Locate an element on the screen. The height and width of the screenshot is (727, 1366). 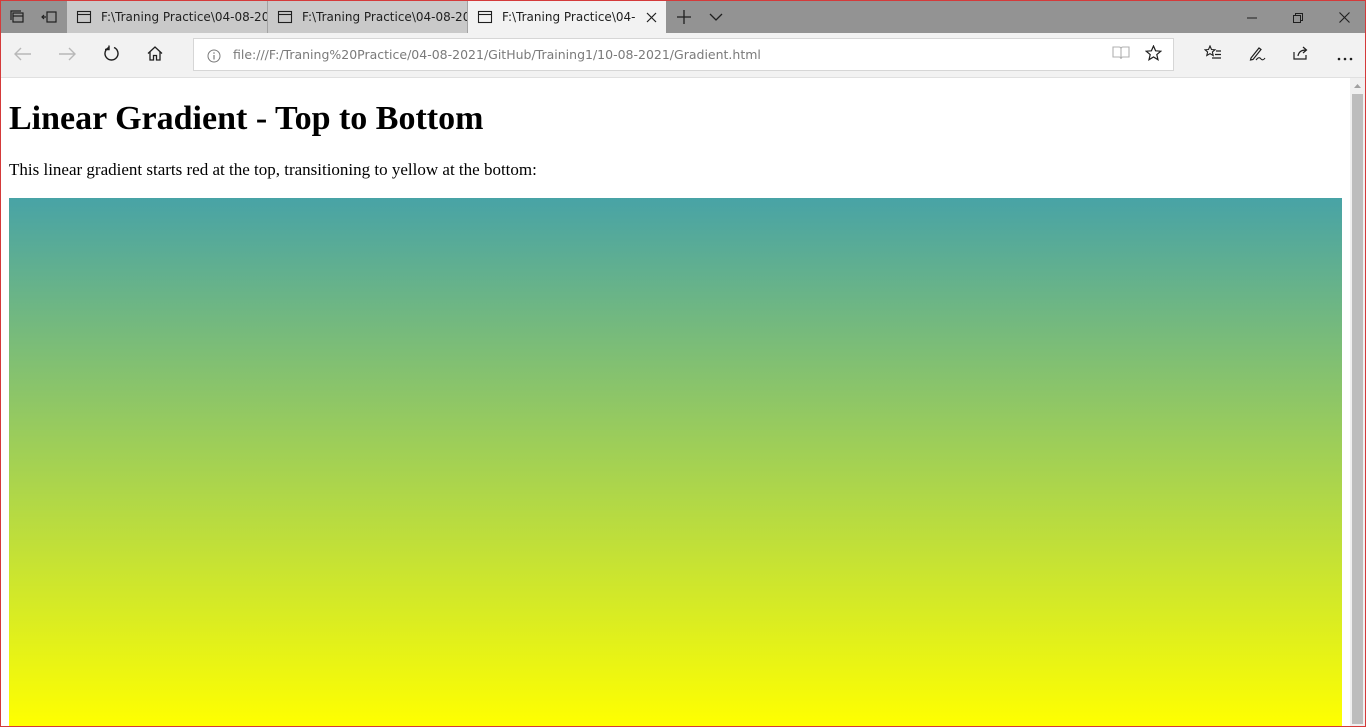
refresh-button is located at coordinates (111, 55).